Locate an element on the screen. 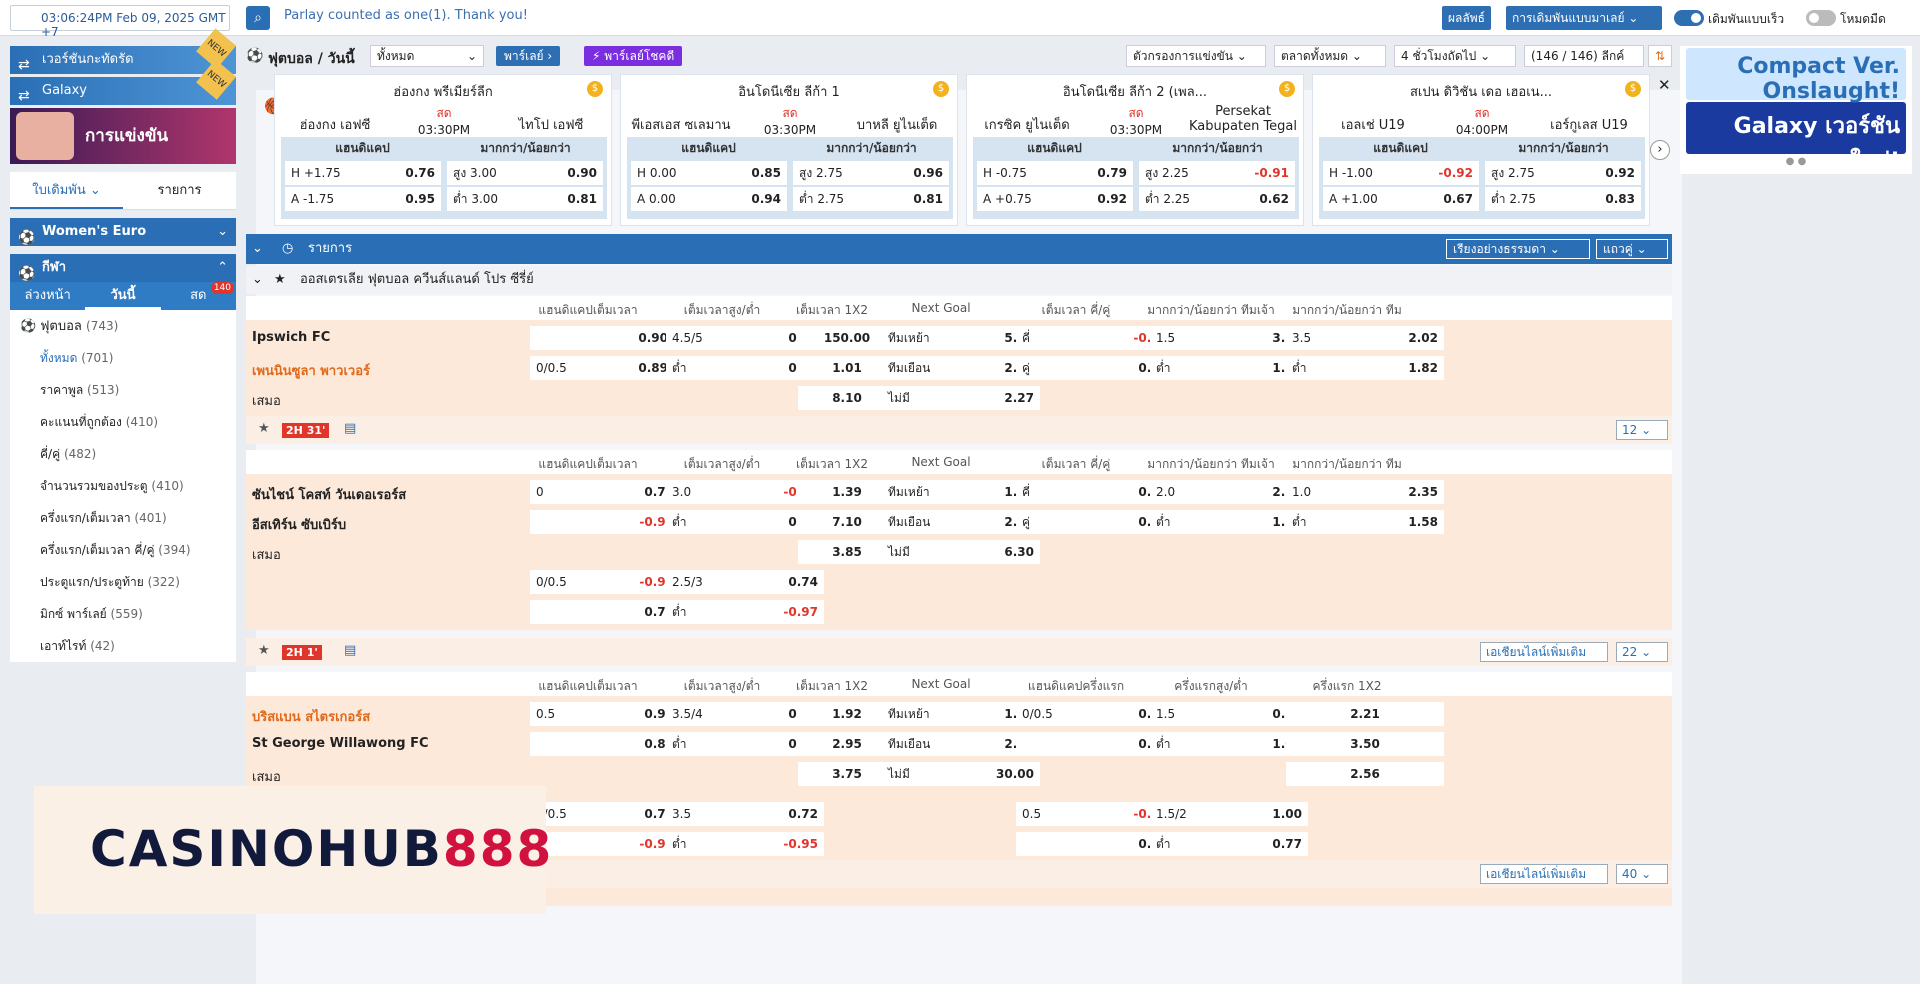  league-filter-select: ตัวกรองการแข่งขัน ⌄ is located at coordinates (1196, 56).